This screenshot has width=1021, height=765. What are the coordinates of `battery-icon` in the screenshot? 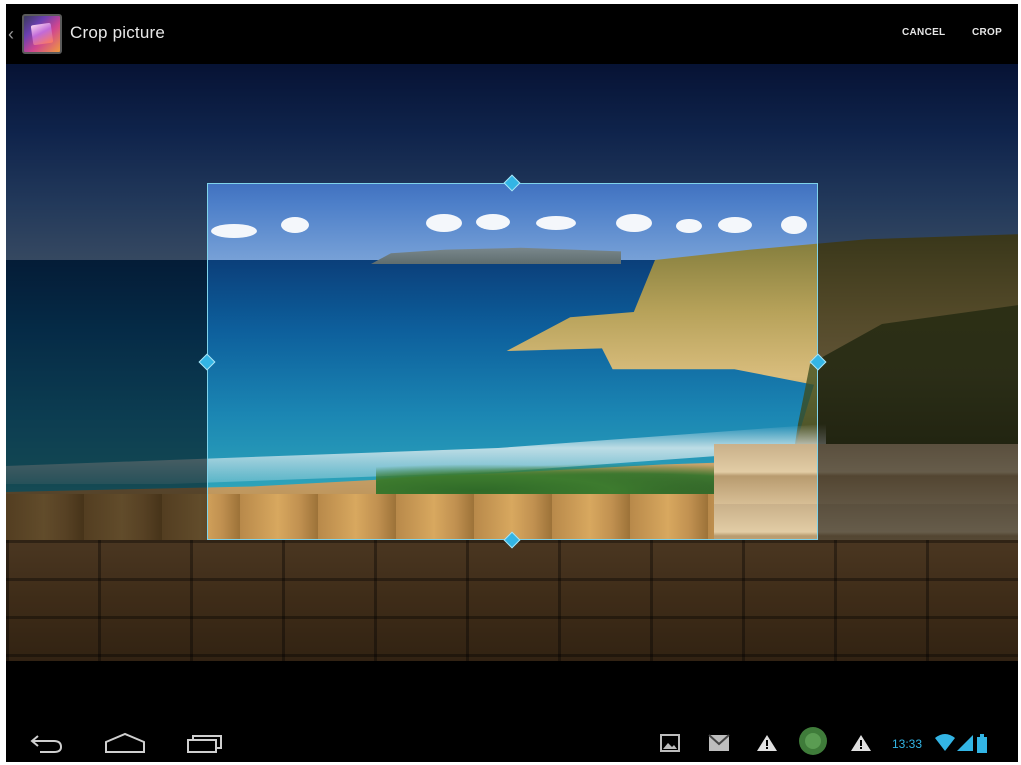 It's located at (982, 743).